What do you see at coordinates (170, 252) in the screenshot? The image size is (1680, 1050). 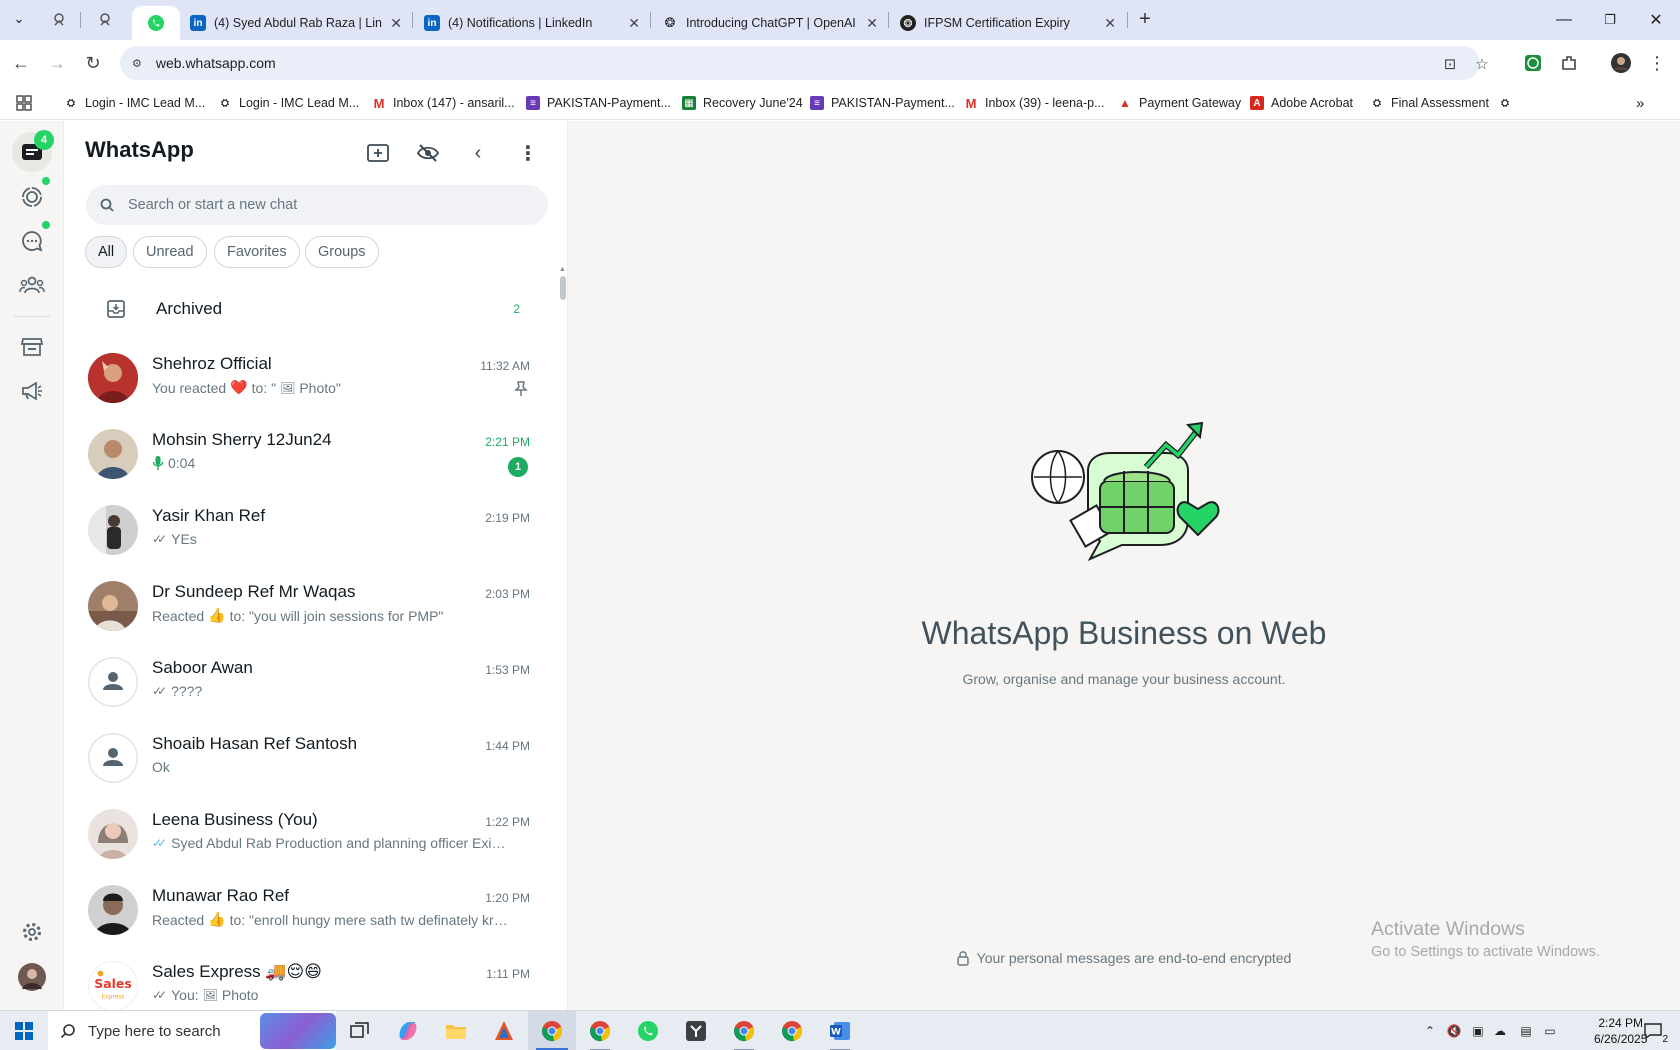 I see `filter-unread: Unread` at bounding box center [170, 252].